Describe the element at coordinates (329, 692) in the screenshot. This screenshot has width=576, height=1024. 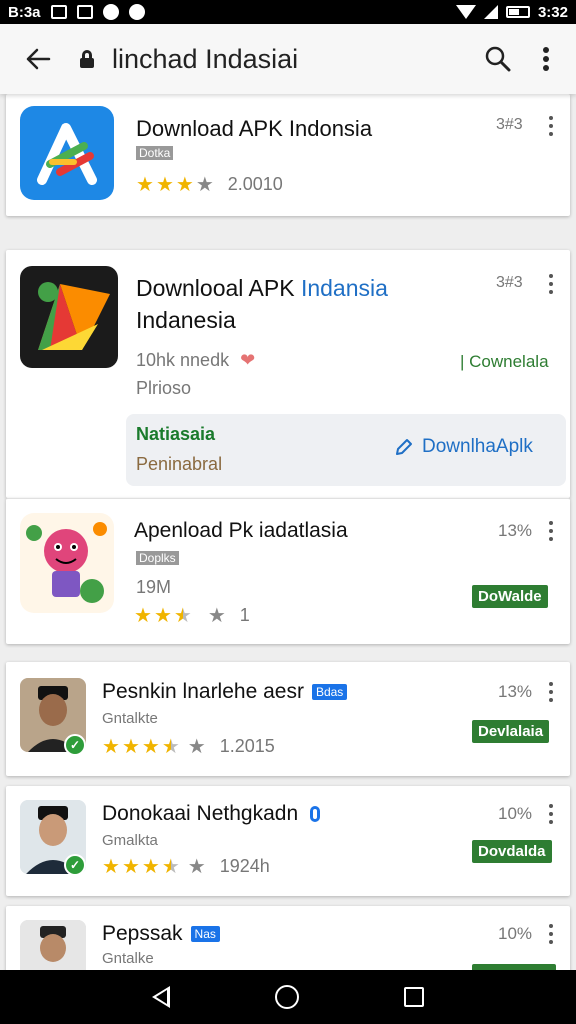
I see `app-badge: Bdas` at that location.